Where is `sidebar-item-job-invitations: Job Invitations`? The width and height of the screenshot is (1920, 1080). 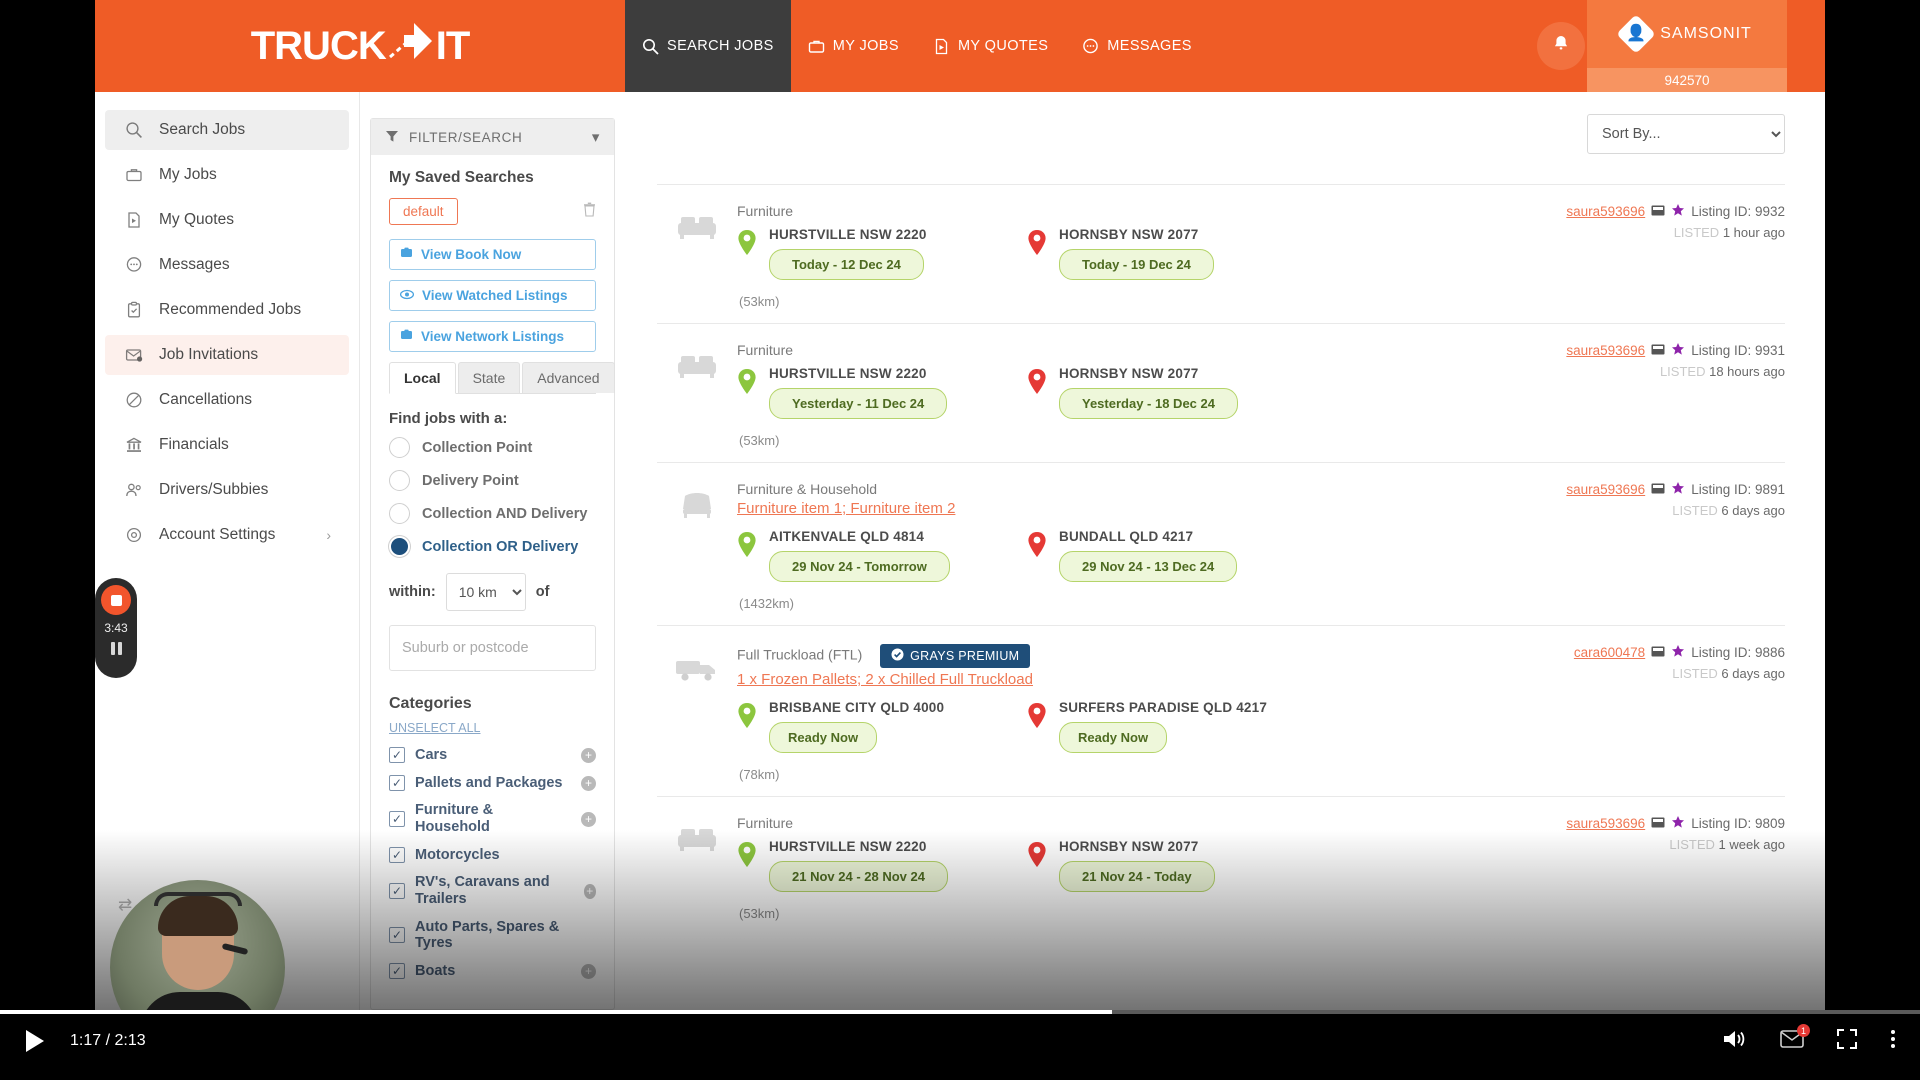 sidebar-item-job-invitations: Job Invitations is located at coordinates (227, 355).